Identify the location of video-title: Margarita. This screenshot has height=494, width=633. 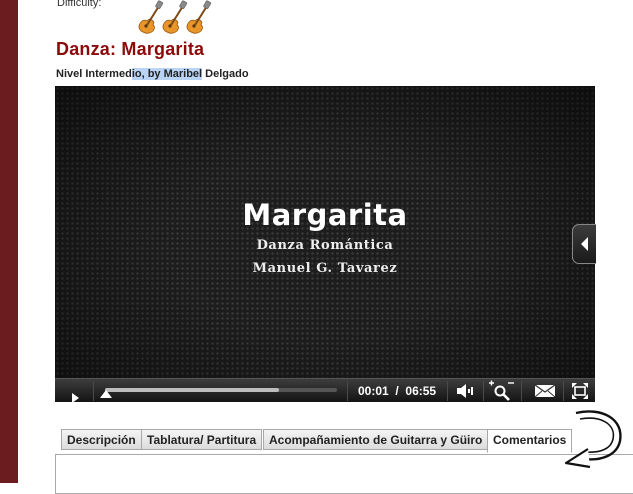
(325, 215).